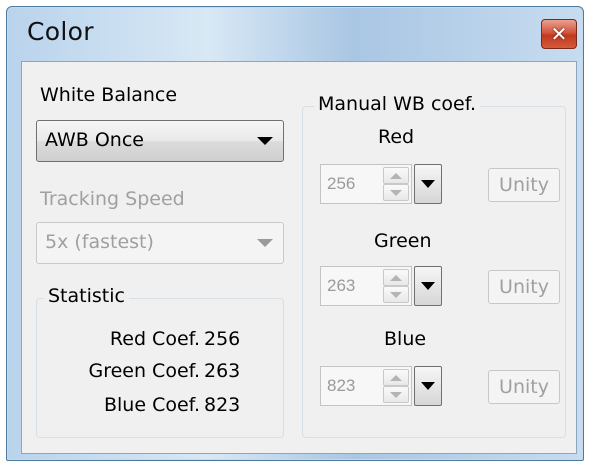 This screenshot has height=467, width=590. I want to click on tracking-speed-label: Tracking Speed, so click(112, 199).